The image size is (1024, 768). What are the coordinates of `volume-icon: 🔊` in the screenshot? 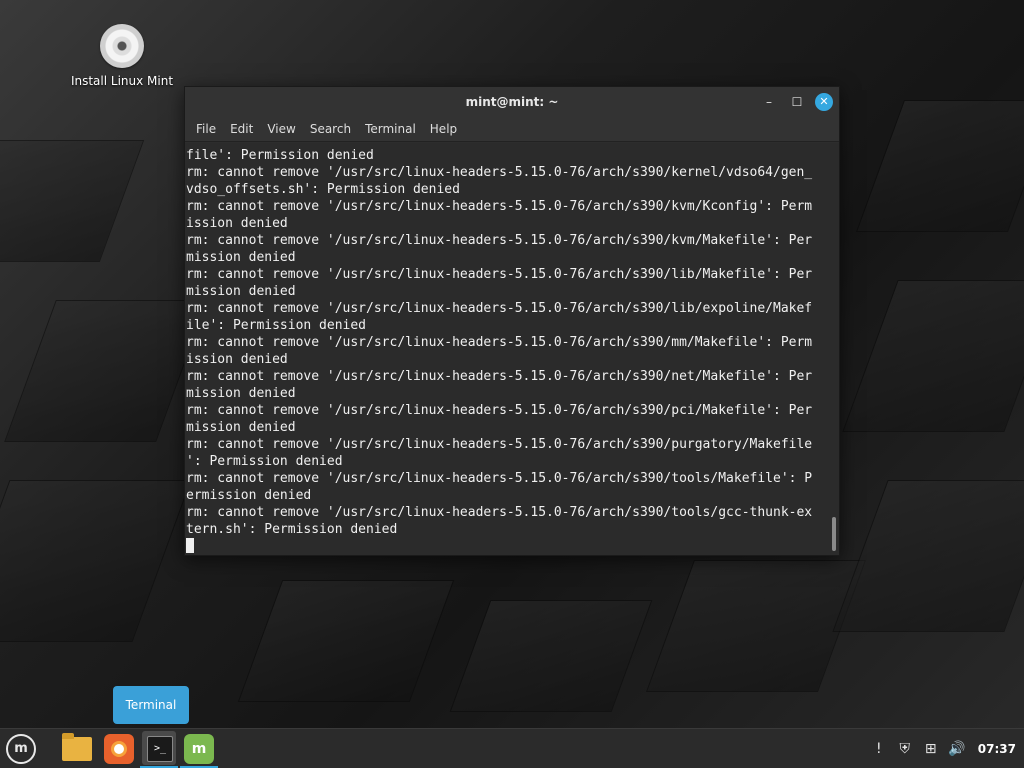 It's located at (957, 749).